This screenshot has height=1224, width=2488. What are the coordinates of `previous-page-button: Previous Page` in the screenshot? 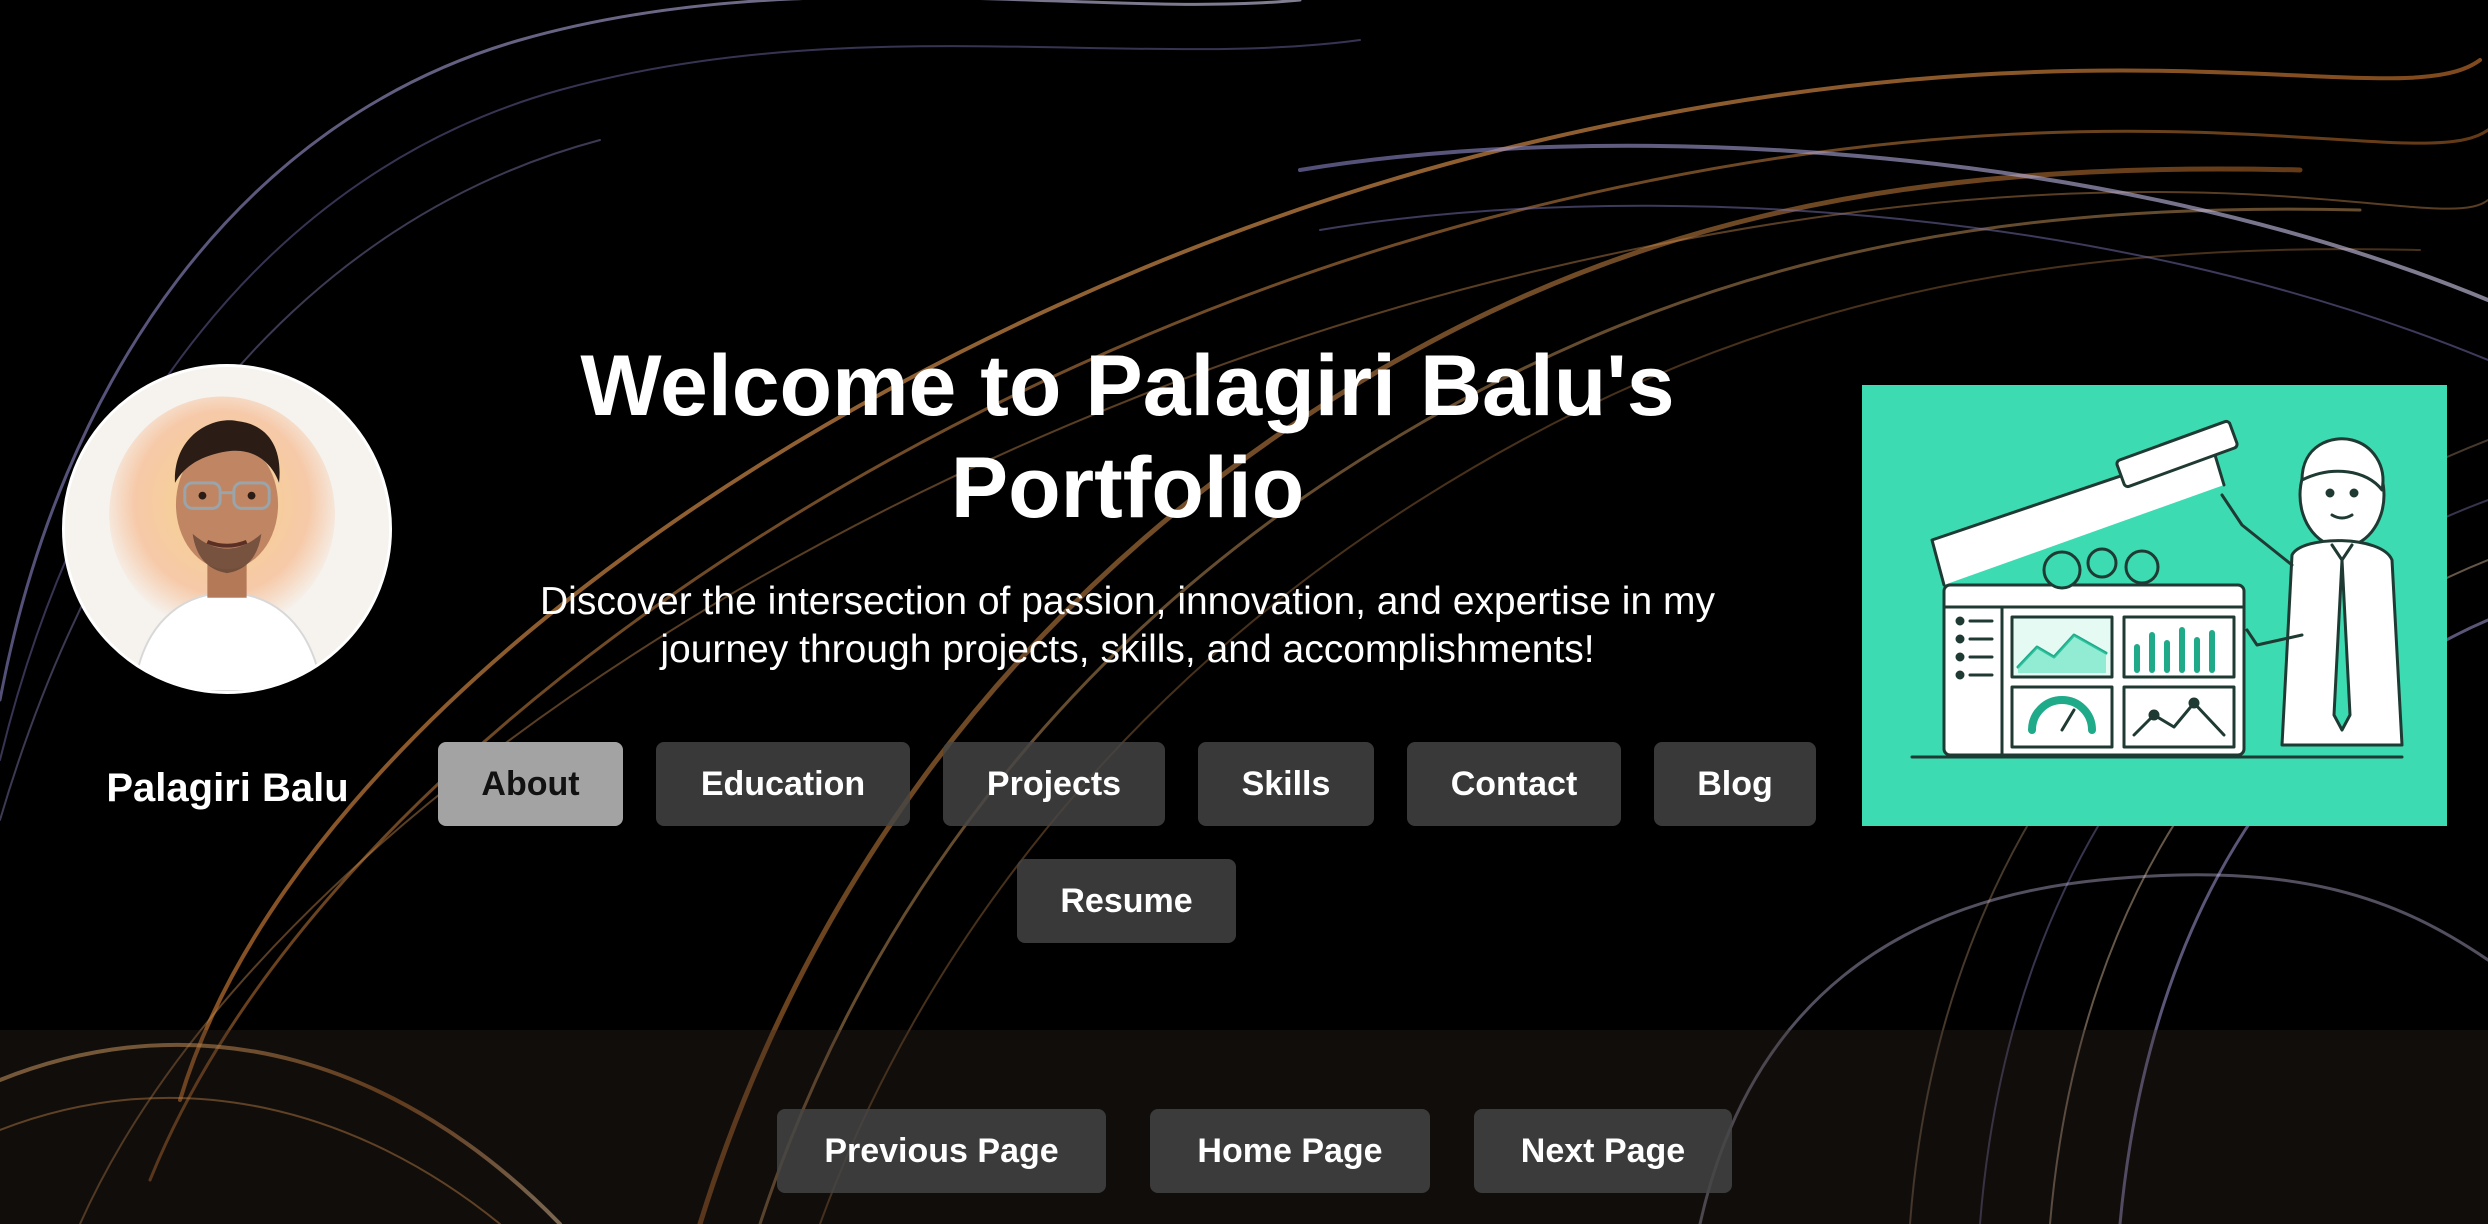 It's located at (941, 1151).